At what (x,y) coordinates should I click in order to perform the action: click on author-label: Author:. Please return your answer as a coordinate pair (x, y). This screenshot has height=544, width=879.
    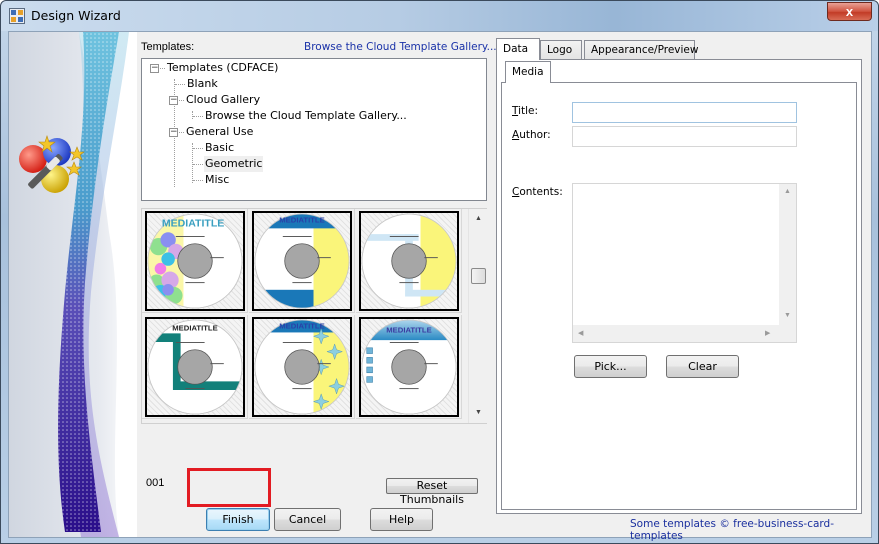
    Looking at the image, I should click on (531, 135).